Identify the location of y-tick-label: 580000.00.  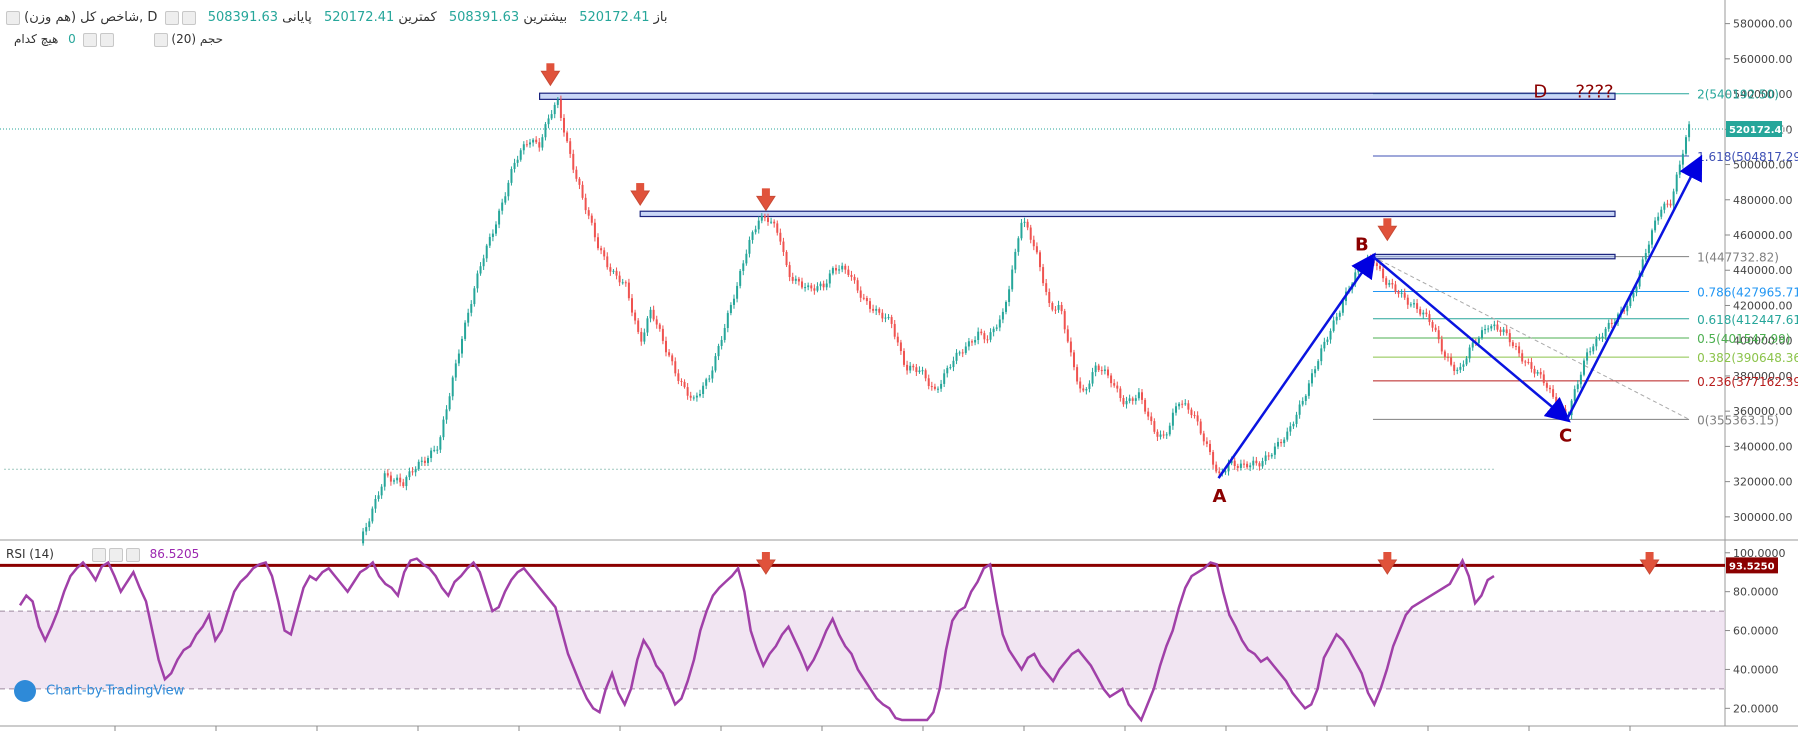
(1763, 24).